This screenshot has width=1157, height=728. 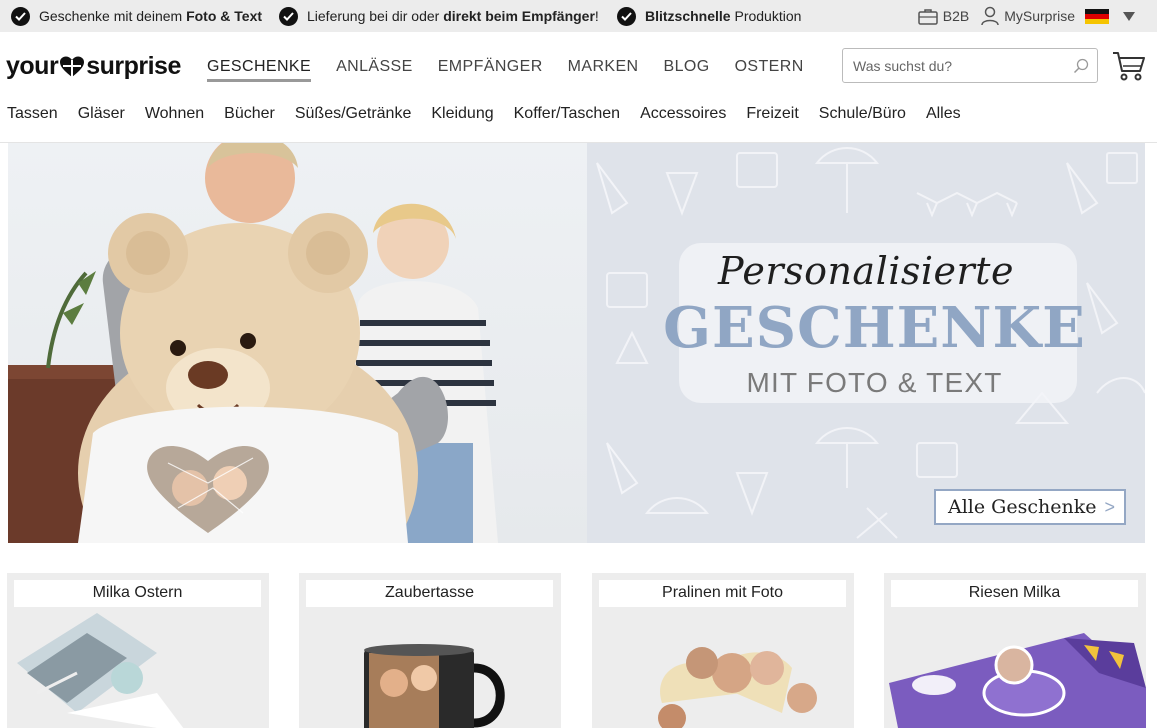 What do you see at coordinates (429, 593) in the screenshot?
I see `tile-label: Zaubertasse` at bounding box center [429, 593].